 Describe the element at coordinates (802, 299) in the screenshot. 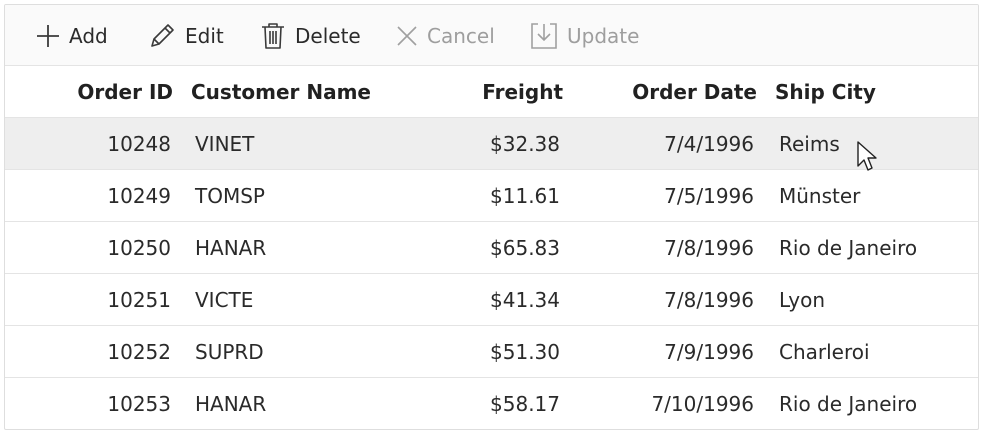

I see `cell-ship-city: Lyon` at that location.